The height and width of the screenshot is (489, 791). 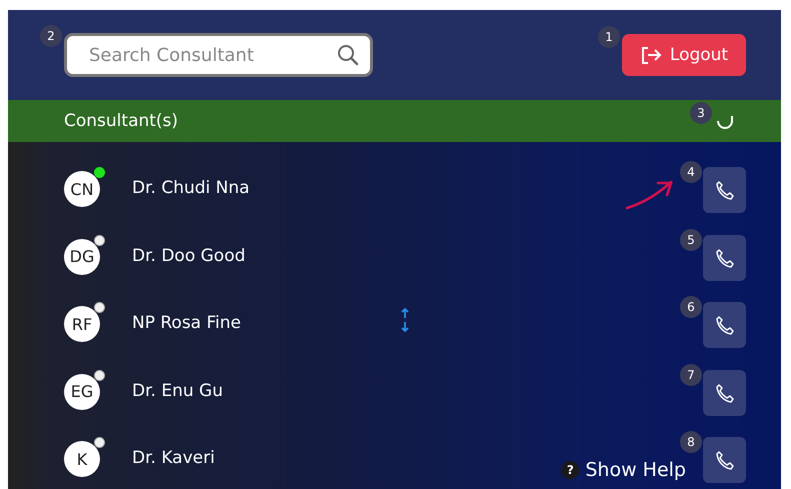 I want to click on step-badge: 6, so click(x=691, y=307).